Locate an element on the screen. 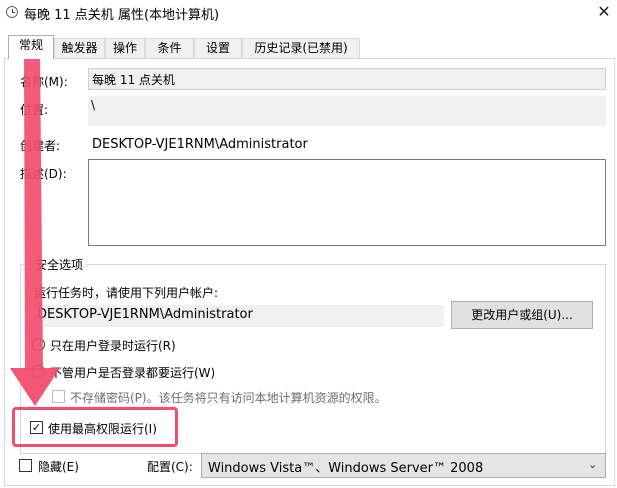 The image size is (617, 488). logged-on-radio is located at coordinates (38, 344).